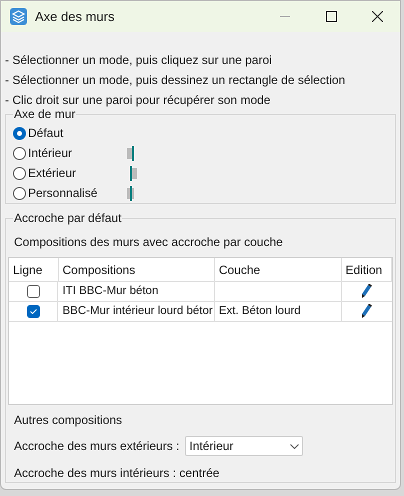 This screenshot has height=496, width=404. I want to click on group-title: Axe de mur, so click(44, 114).